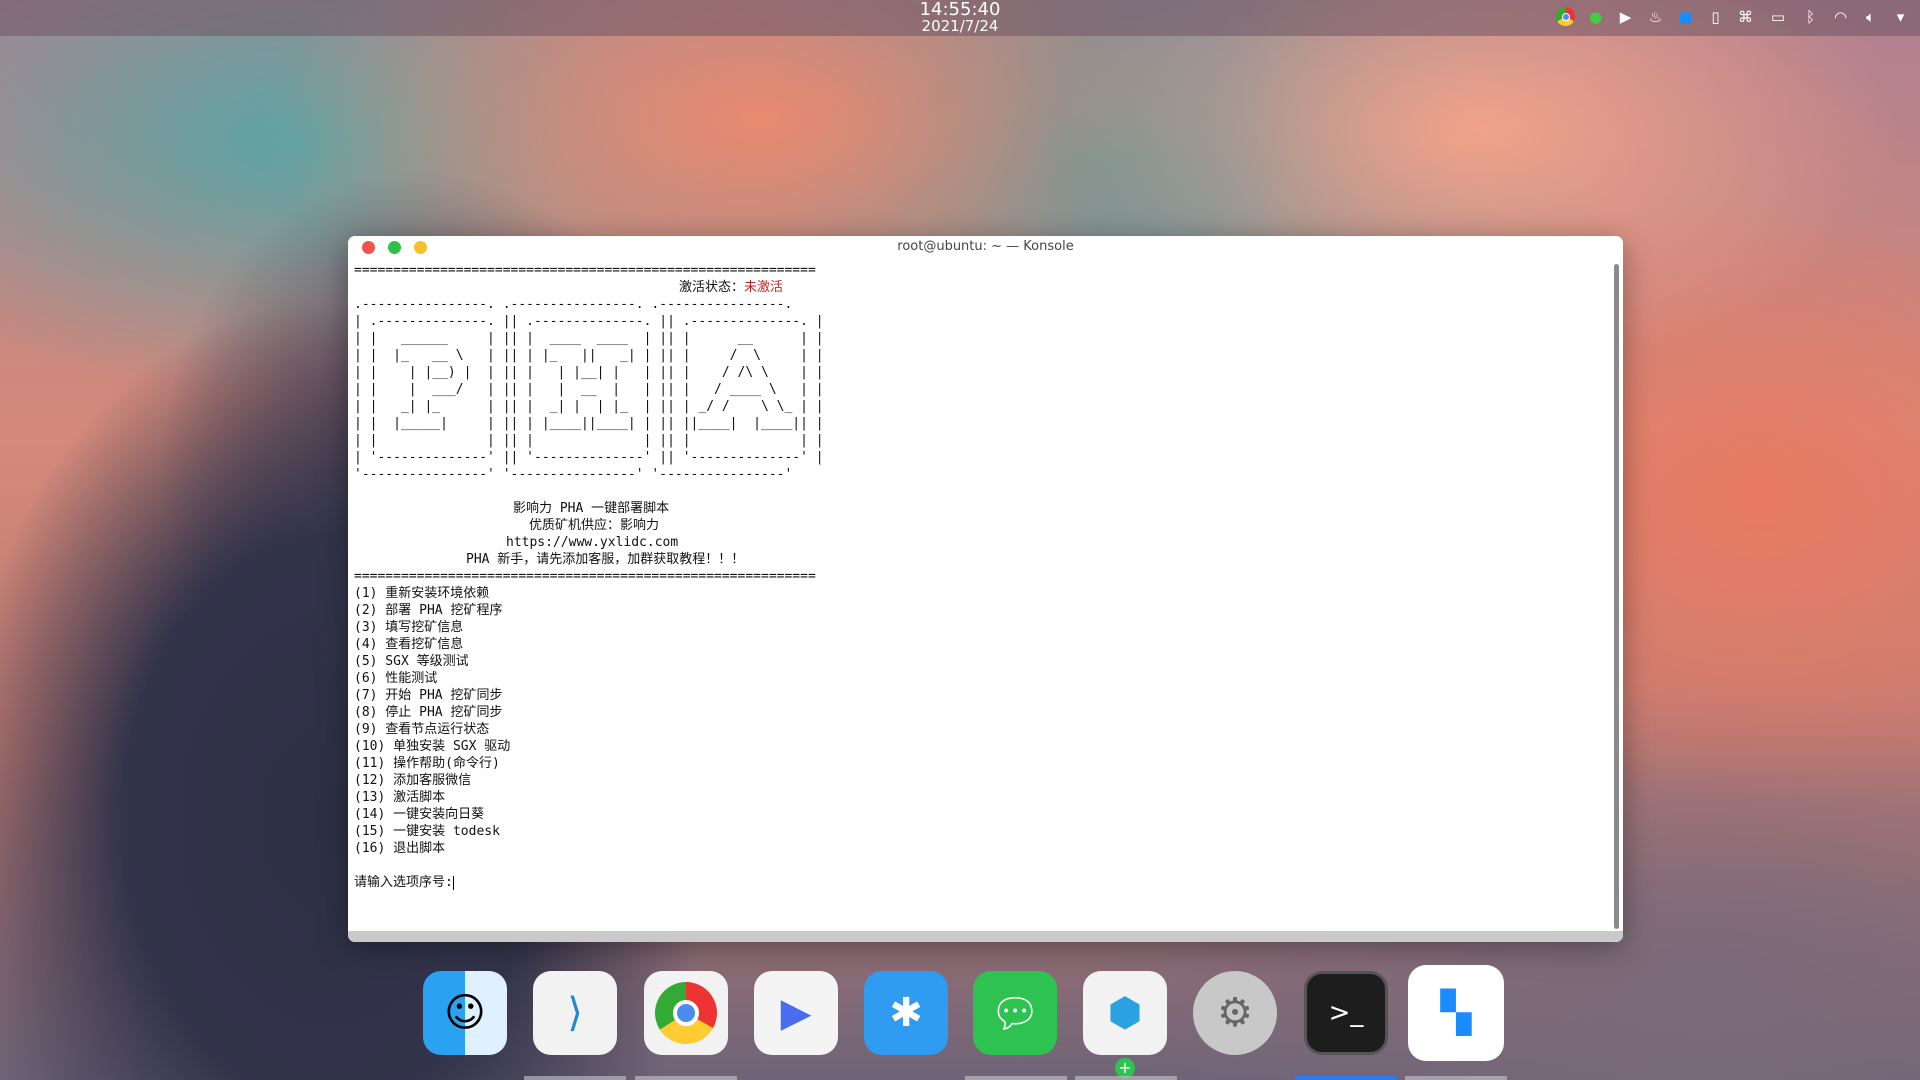 This screenshot has height=1080, width=1920. I want to click on menu-option: (14) 一键安装向日葵, so click(419, 814).